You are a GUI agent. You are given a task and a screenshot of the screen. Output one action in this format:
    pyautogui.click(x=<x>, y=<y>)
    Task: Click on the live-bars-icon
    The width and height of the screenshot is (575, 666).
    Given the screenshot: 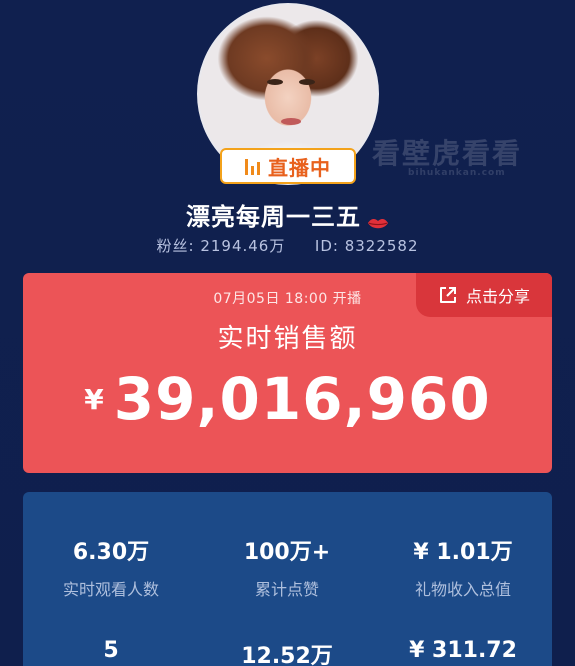 What is the action you would take?
    pyautogui.click(x=252, y=166)
    